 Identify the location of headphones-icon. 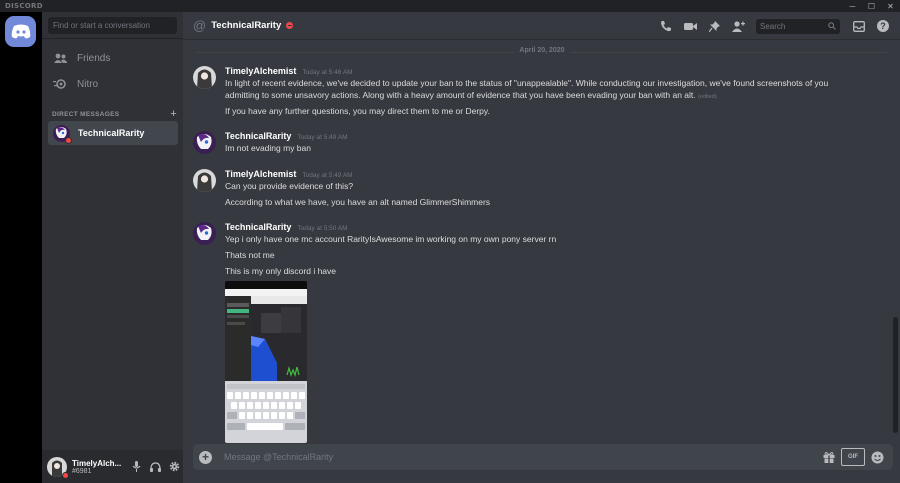
(156, 466).